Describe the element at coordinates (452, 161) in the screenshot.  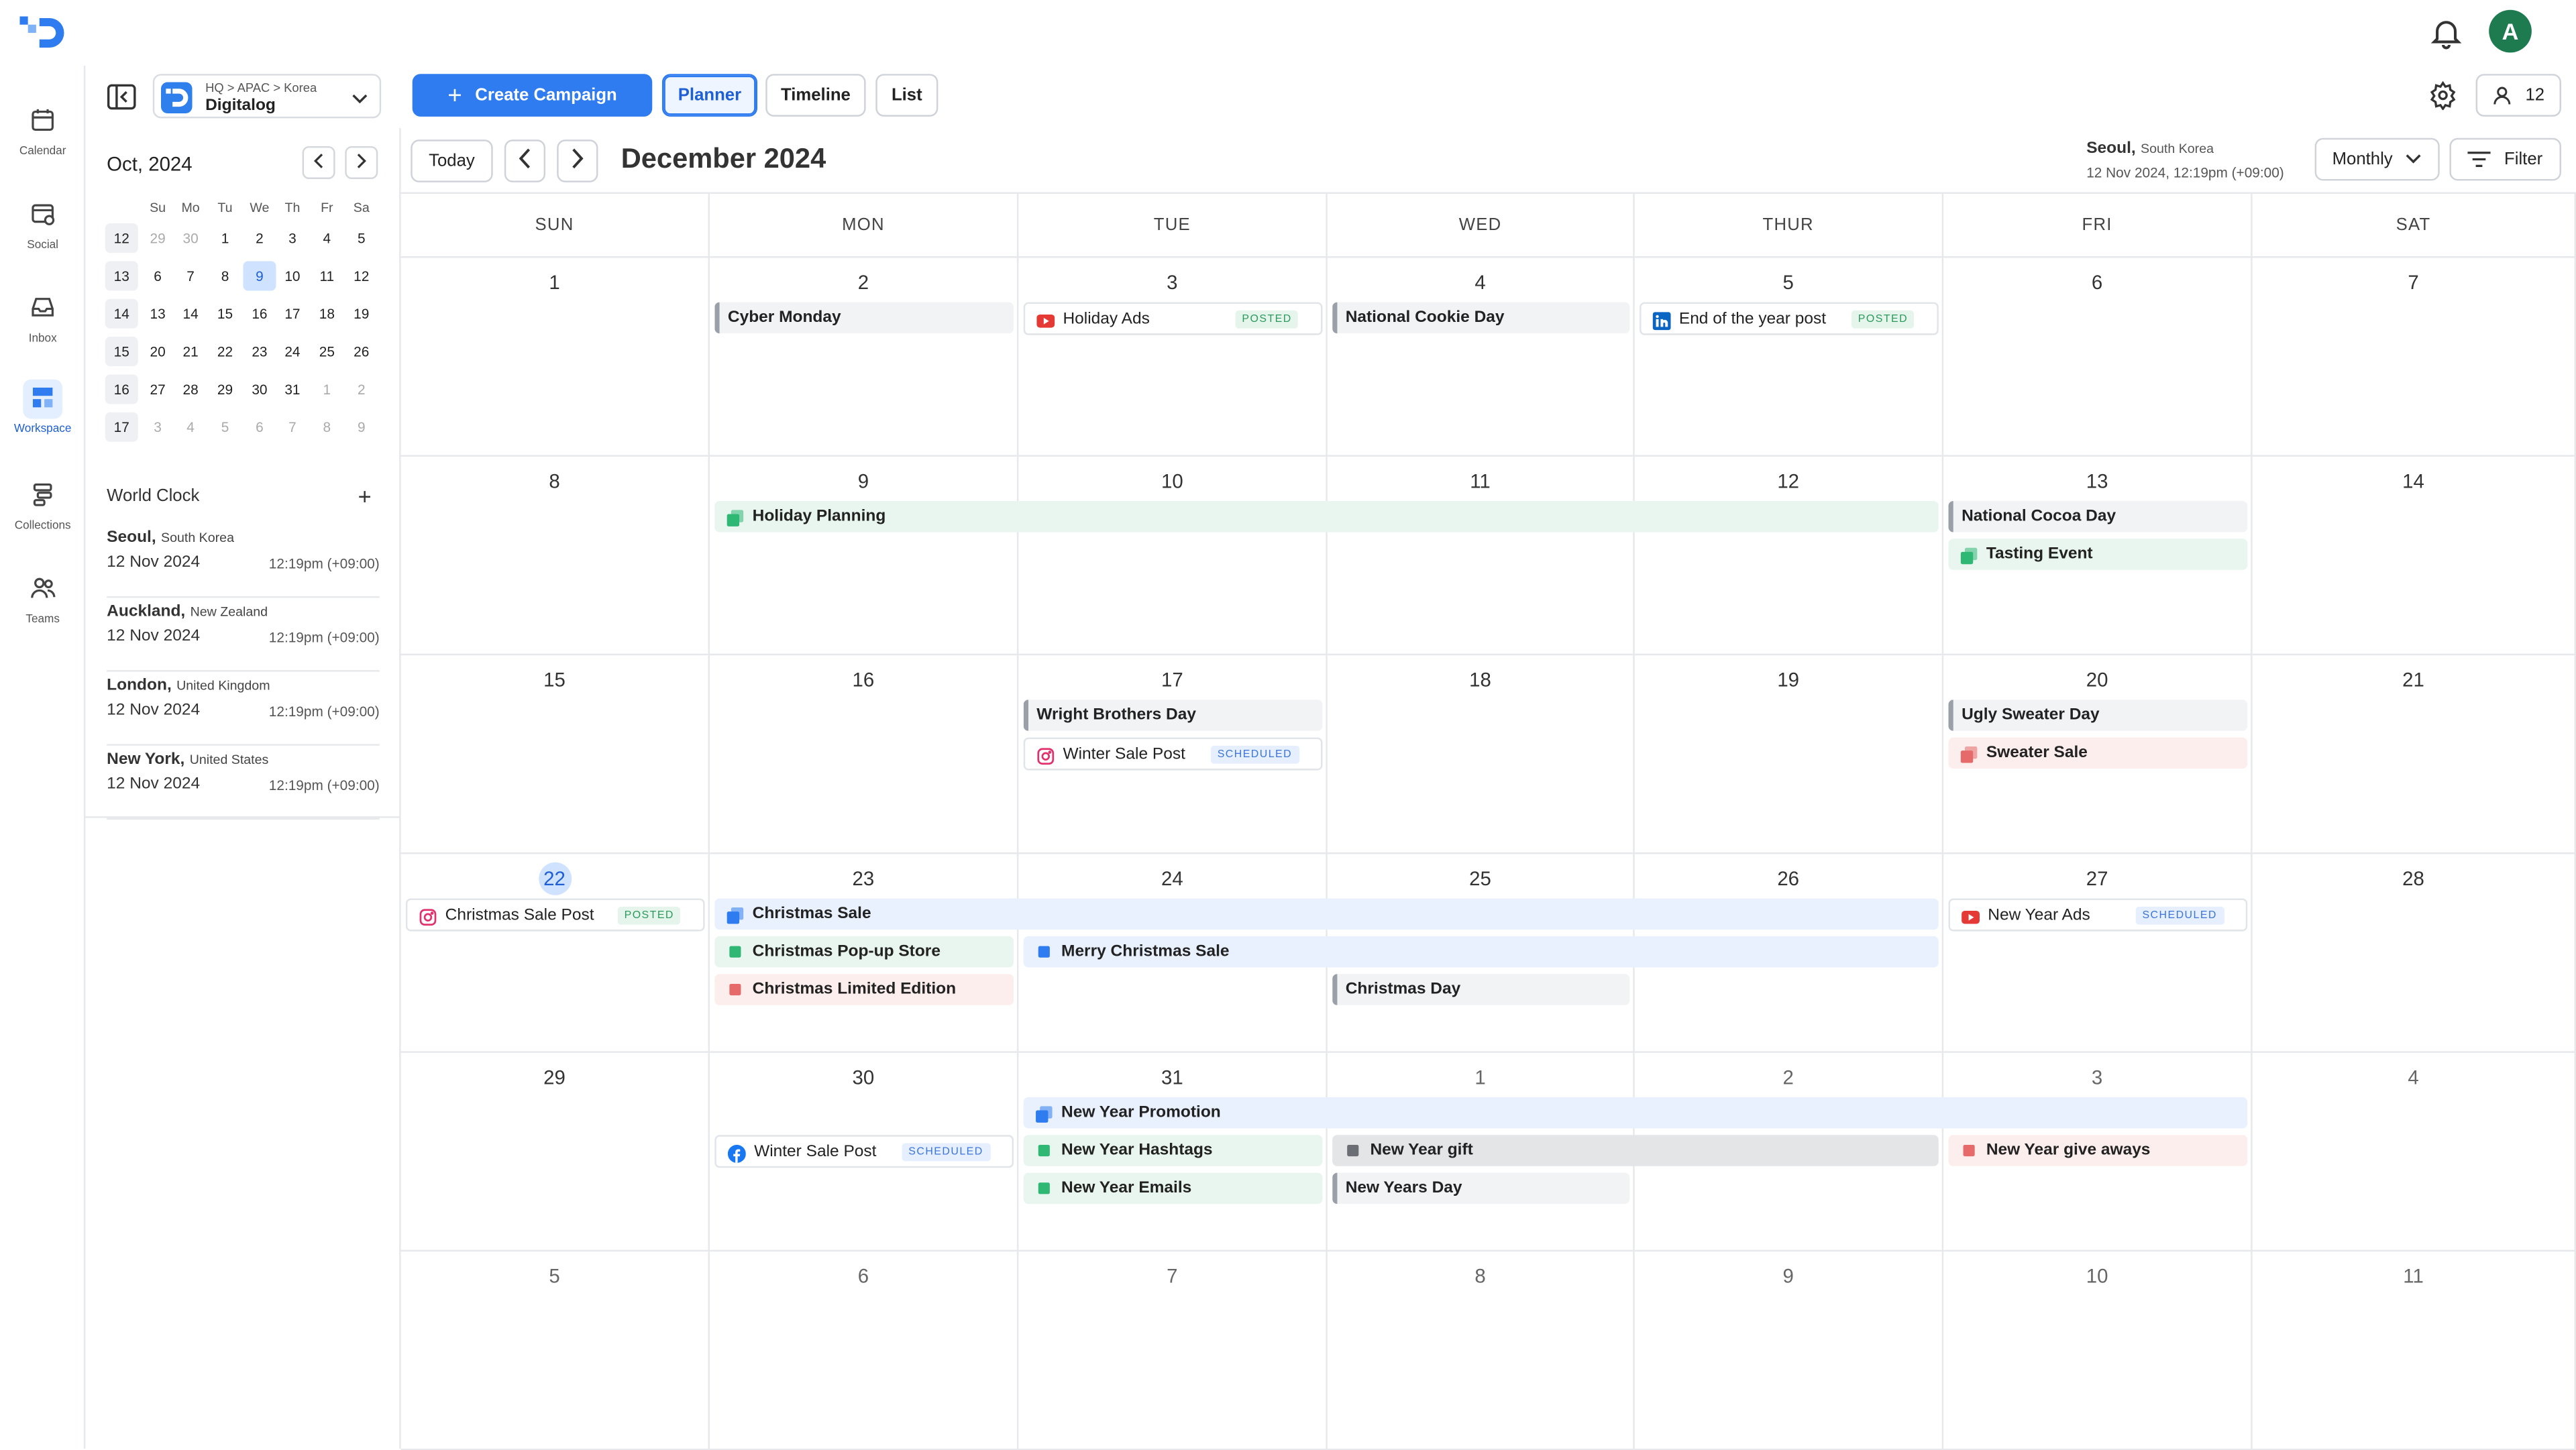
I see `today-button: Today` at that location.